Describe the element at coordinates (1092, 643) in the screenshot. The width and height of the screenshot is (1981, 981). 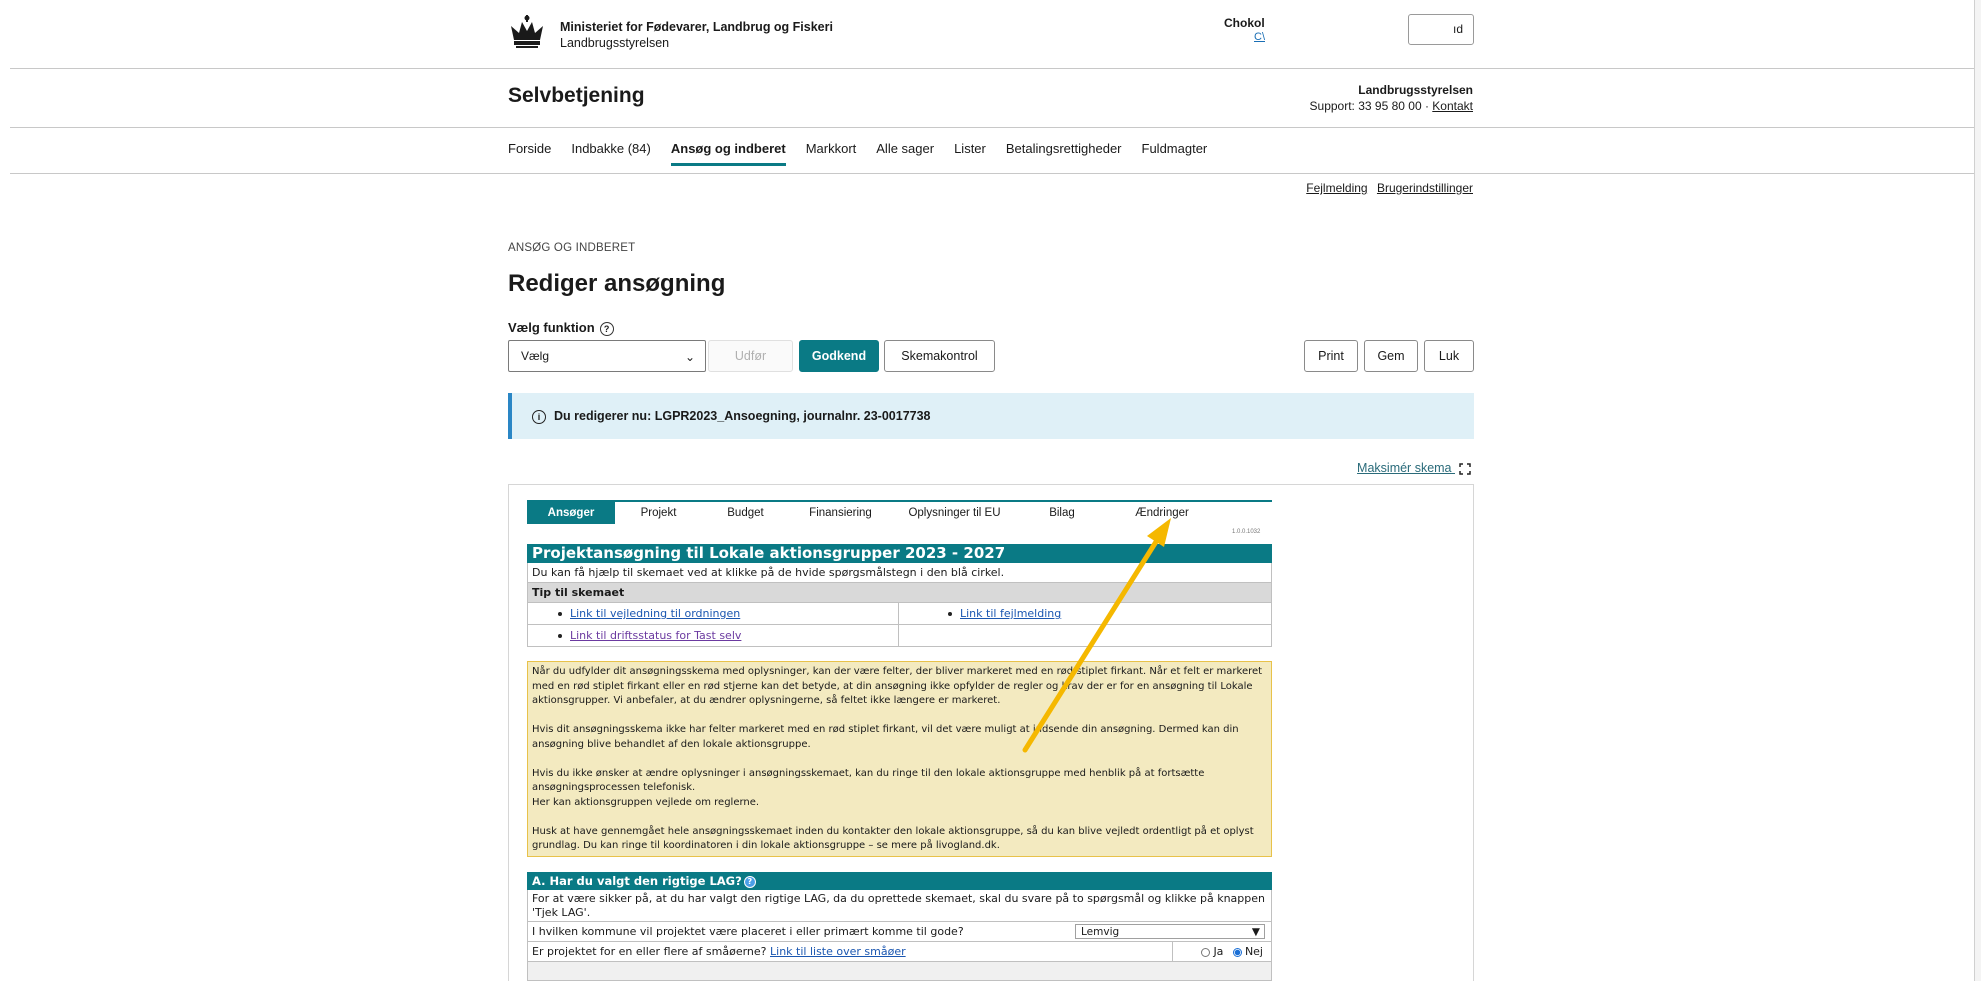
I see `arrow-shaft` at that location.